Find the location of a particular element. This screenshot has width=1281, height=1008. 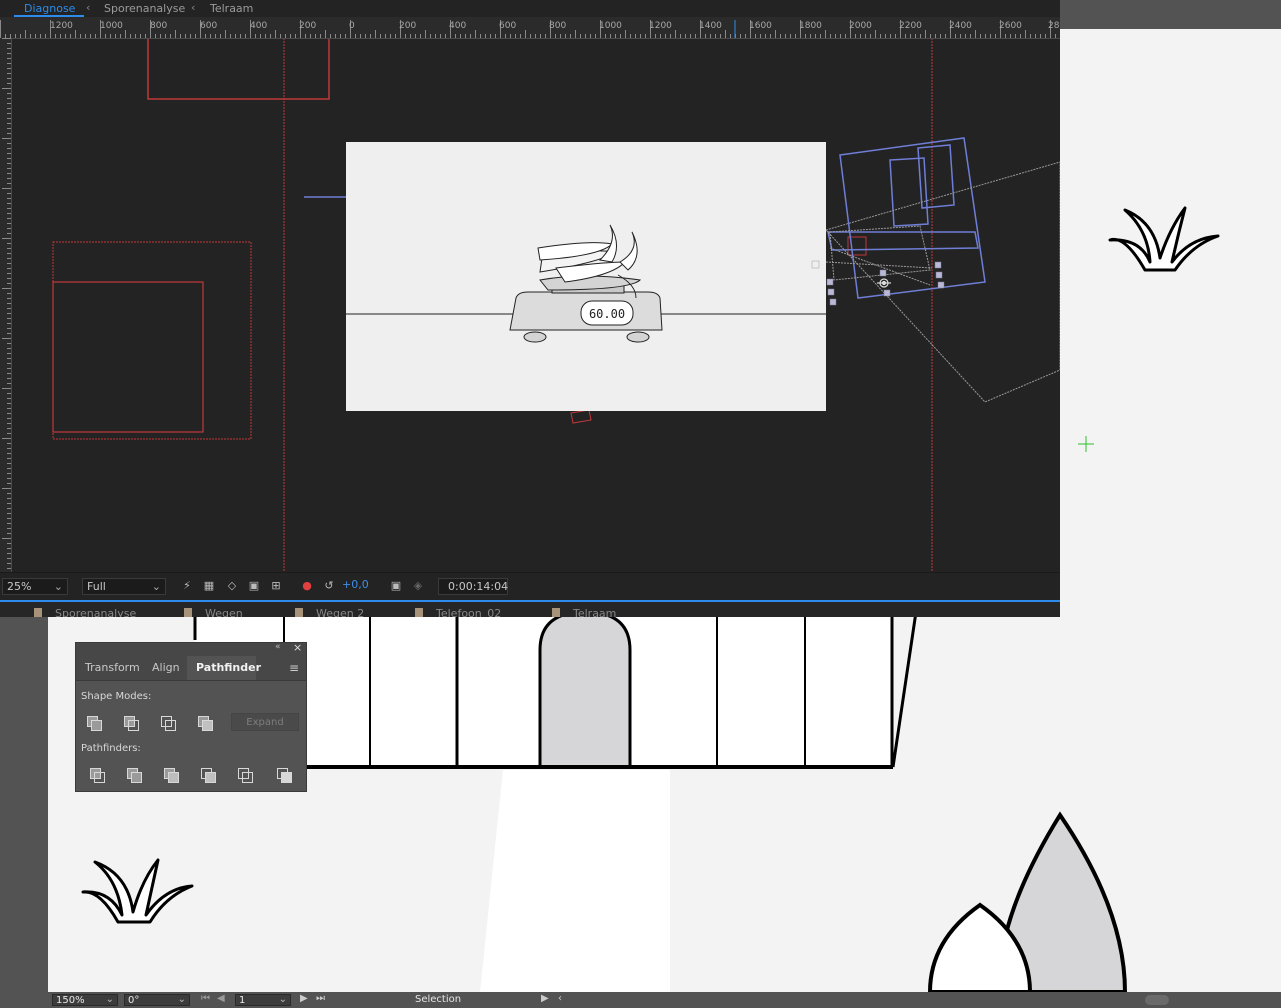

tab-pathfinder: Pathfinder is located at coordinates (224, 668).